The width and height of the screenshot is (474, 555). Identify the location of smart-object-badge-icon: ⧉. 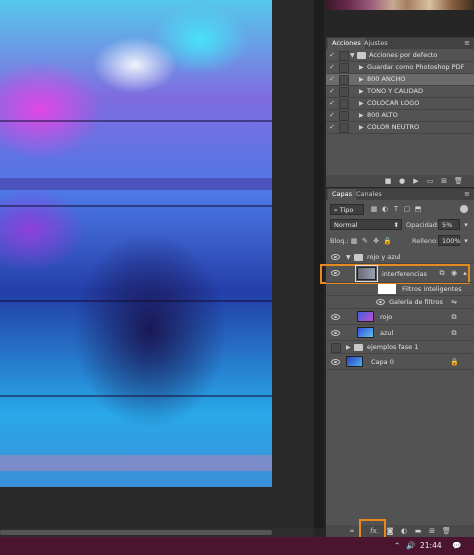
(454, 333).